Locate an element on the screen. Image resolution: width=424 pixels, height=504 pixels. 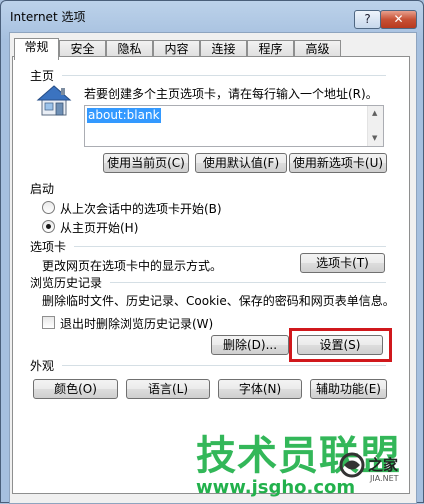
watermark-side-small: JIA.NET is located at coordinates (384, 478).